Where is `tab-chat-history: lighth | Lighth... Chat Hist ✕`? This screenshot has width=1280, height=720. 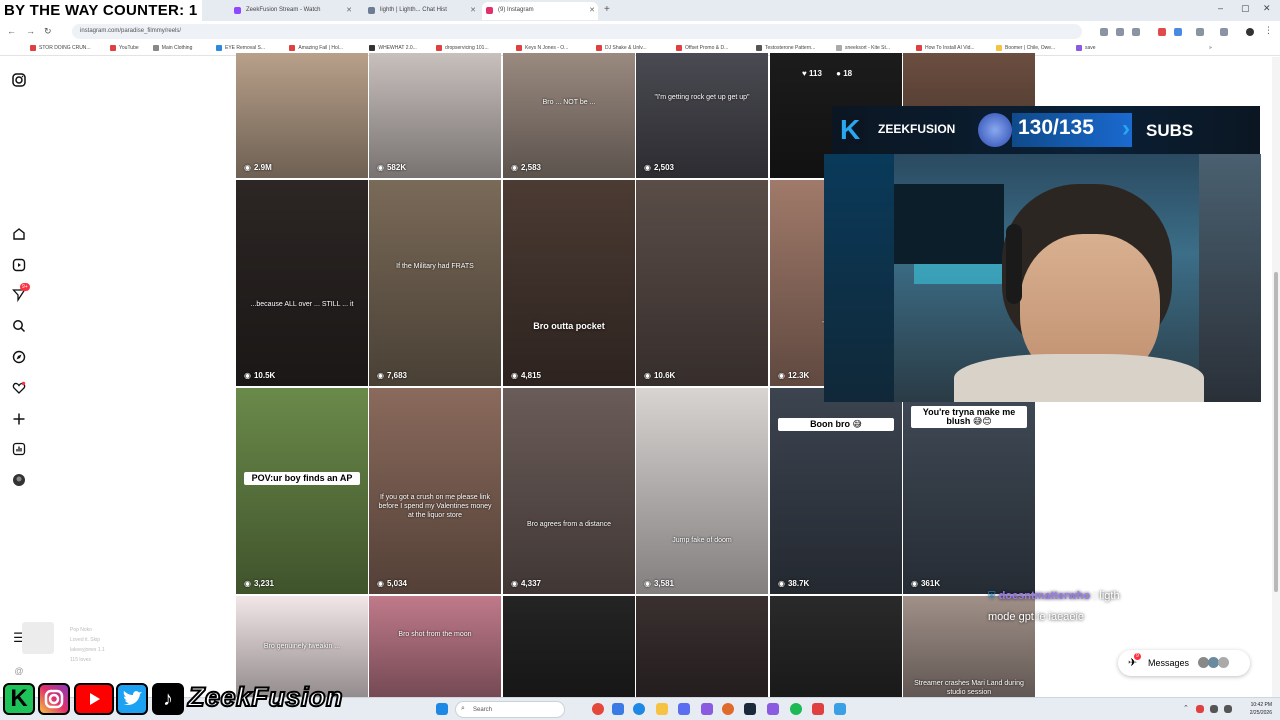 tab-chat-history: lighth | Lighth... Chat Hist ✕ is located at coordinates (421, 11).